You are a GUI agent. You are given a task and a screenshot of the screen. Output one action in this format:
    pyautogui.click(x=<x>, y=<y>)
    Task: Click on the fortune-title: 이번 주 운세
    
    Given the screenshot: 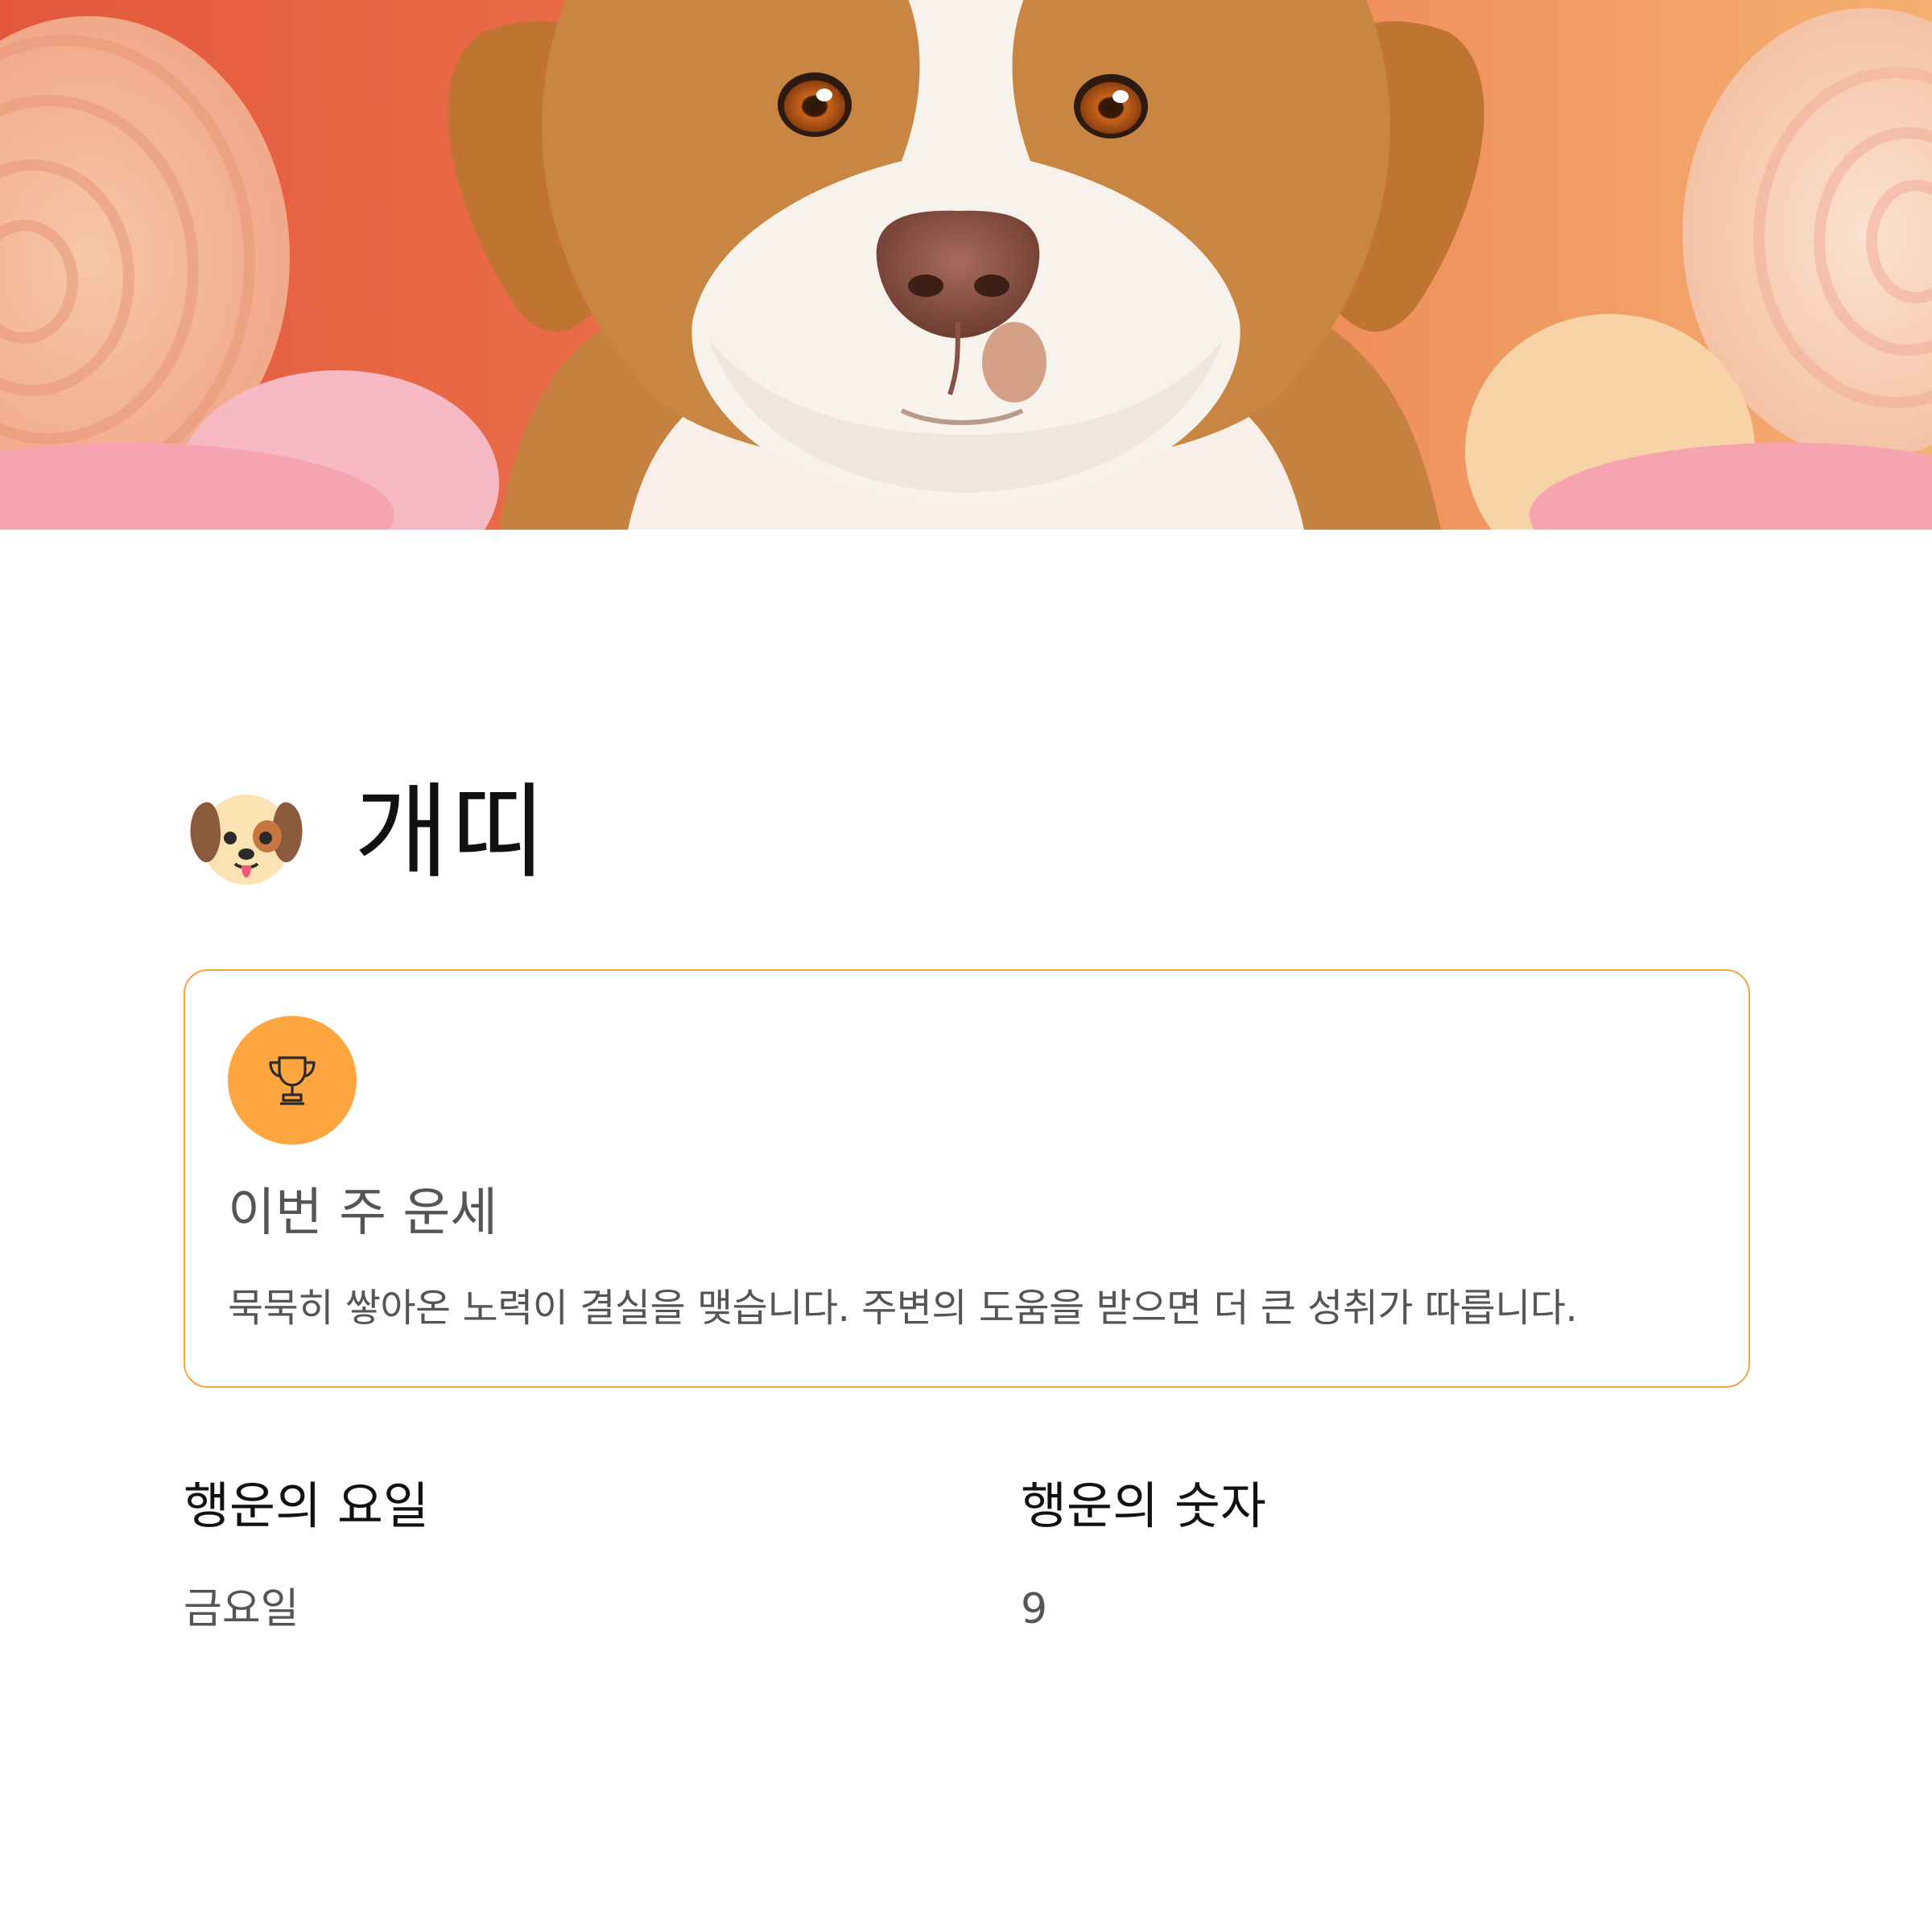 What is the action you would take?
    pyautogui.click(x=363, y=1213)
    